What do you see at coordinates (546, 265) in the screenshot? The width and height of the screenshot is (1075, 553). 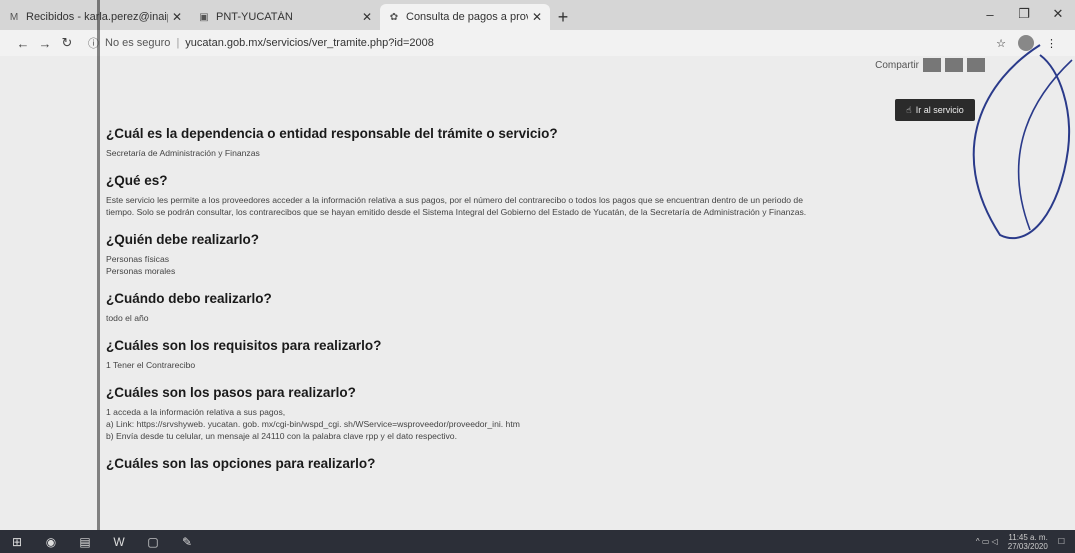 I see `section-answer: Personas físicas Personas morales` at bounding box center [546, 265].